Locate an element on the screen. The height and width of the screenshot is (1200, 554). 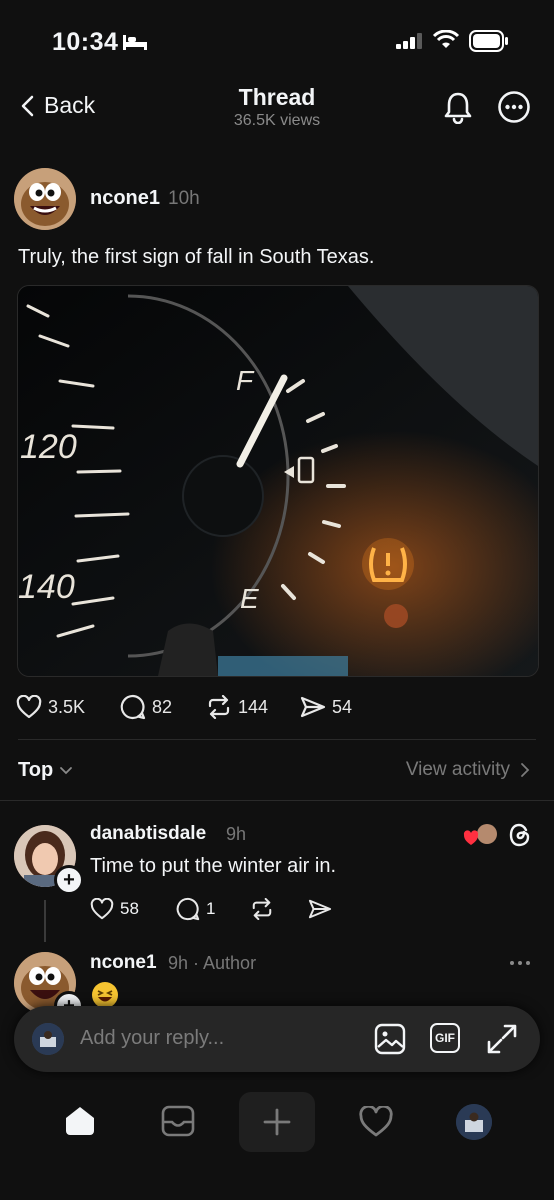
sort-dropdown: Top is located at coordinates (45, 770).